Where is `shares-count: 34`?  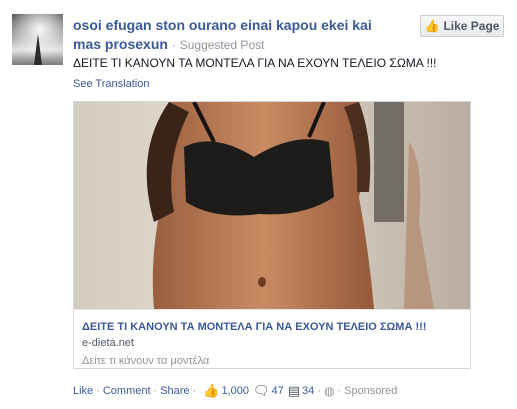
shares-count: 34 is located at coordinates (308, 391).